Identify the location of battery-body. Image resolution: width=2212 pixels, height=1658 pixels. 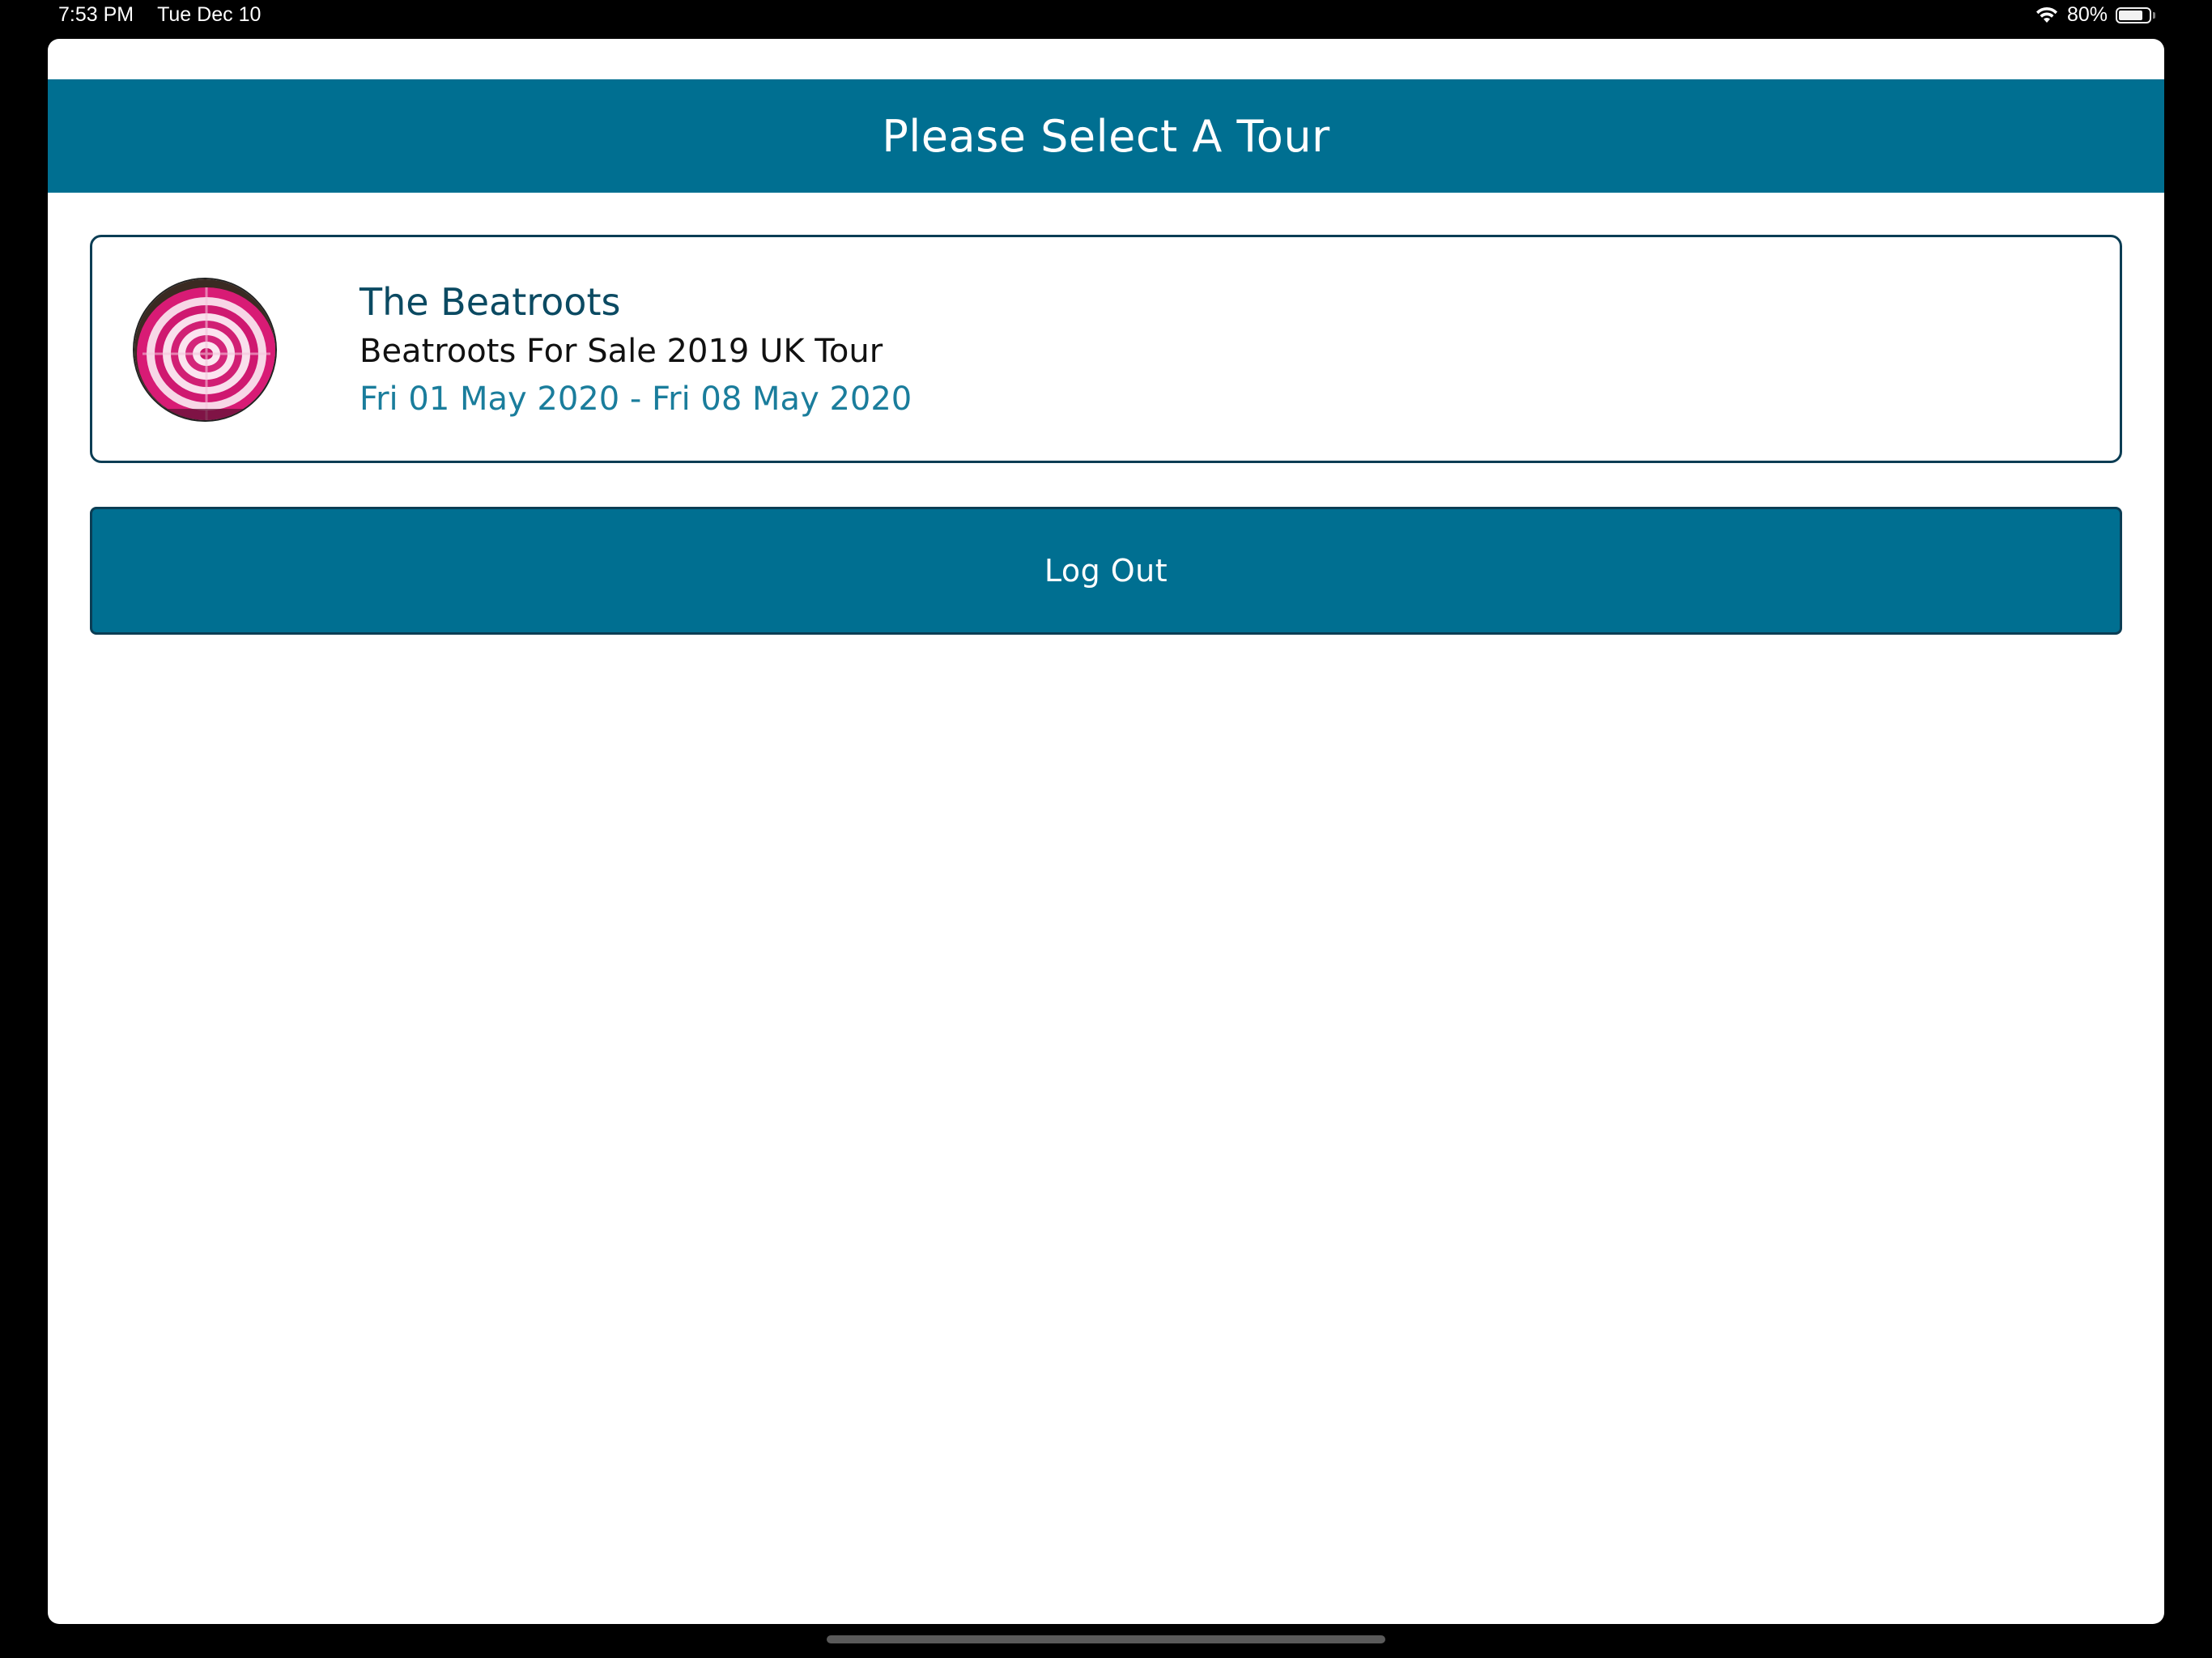
(2133, 14).